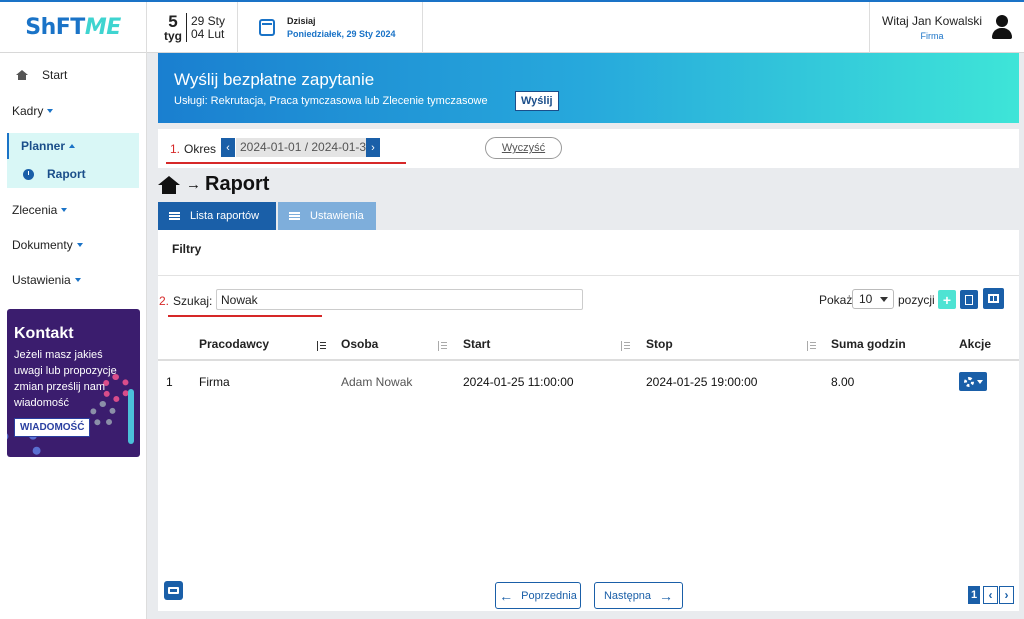 The height and width of the screenshot is (619, 1024). Describe the element at coordinates (173, 590) in the screenshot. I see `print-button` at that location.